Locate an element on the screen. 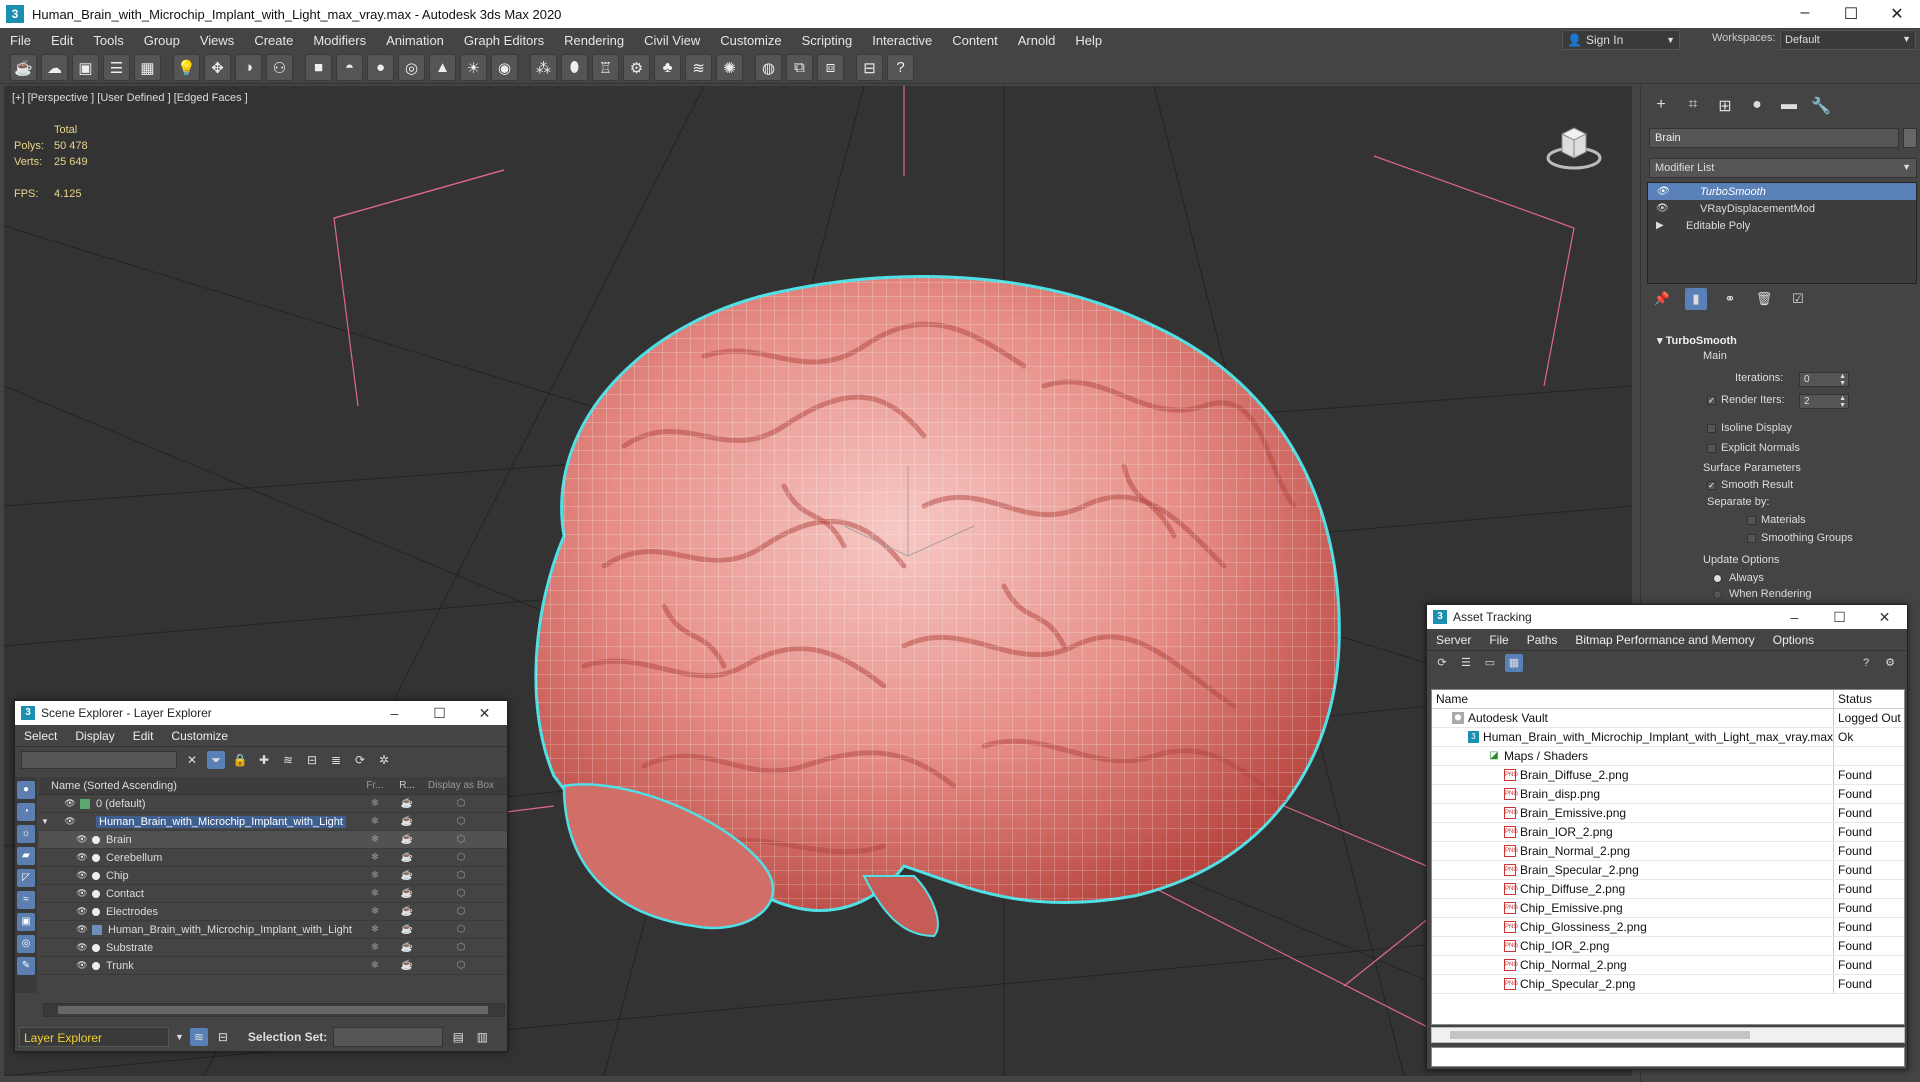  workspace-dropdown: Default ▼ is located at coordinates (1848, 40).